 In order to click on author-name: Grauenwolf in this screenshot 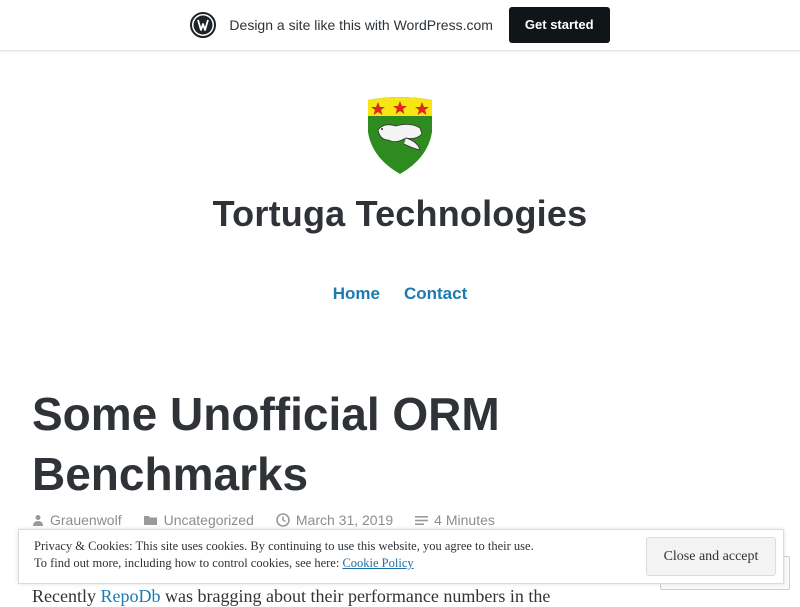, I will do `click(86, 520)`.